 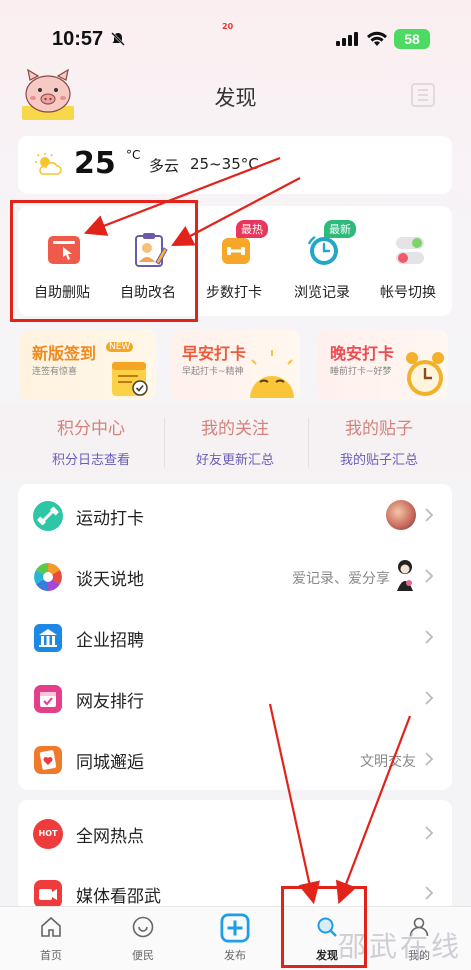 What do you see at coordinates (91, 441) in the screenshot?
I see `points-center-link: 积分中心 积分日志查看` at bounding box center [91, 441].